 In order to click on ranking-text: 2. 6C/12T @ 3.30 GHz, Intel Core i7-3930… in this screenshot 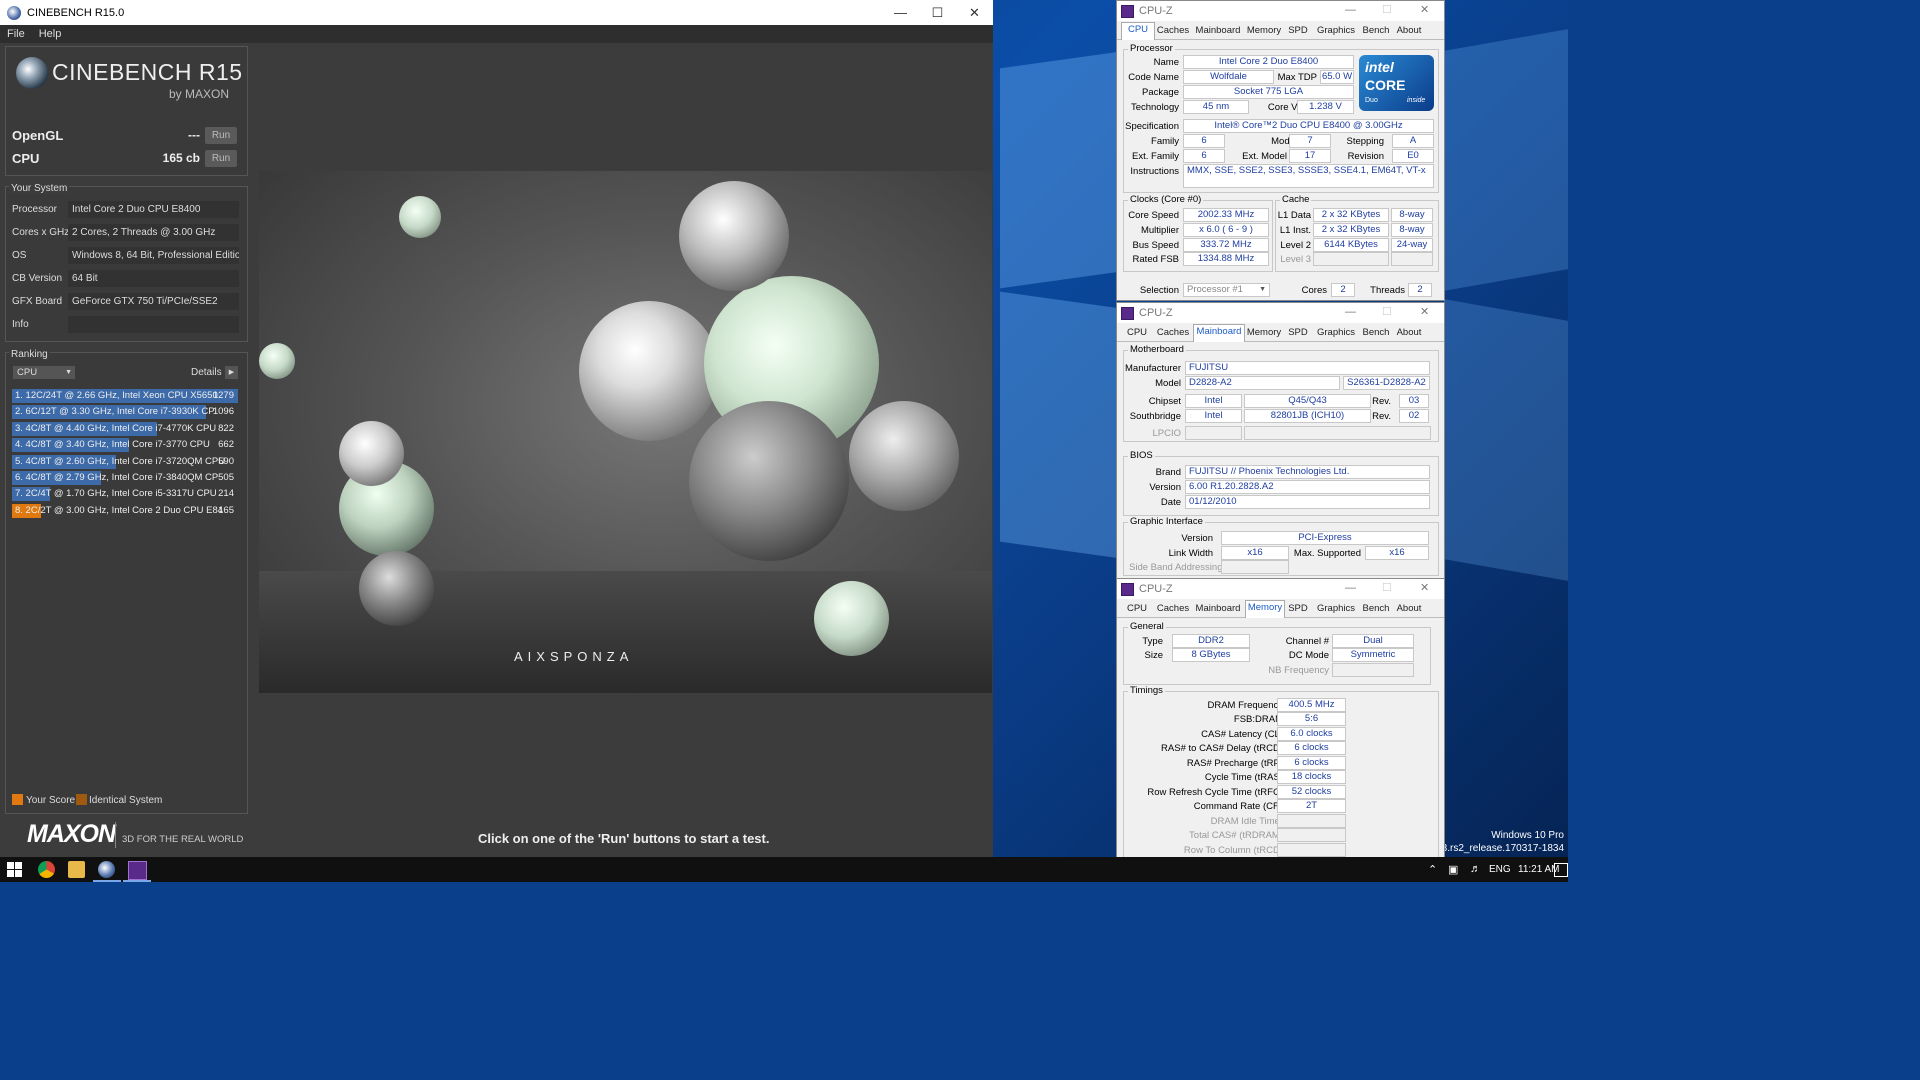, I will do `click(115, 412)`.